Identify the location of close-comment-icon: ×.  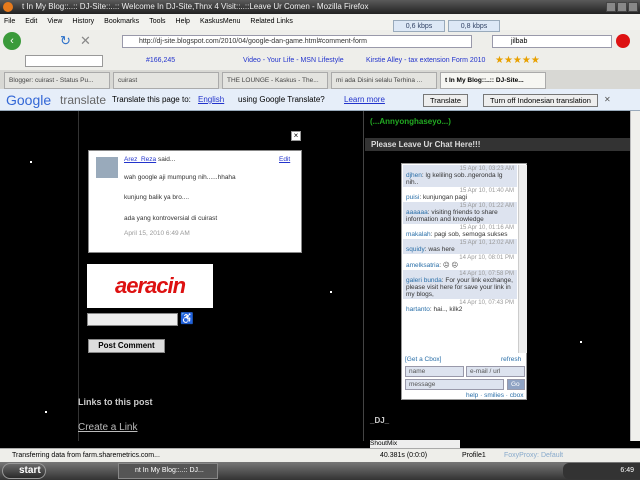
(296, 136).